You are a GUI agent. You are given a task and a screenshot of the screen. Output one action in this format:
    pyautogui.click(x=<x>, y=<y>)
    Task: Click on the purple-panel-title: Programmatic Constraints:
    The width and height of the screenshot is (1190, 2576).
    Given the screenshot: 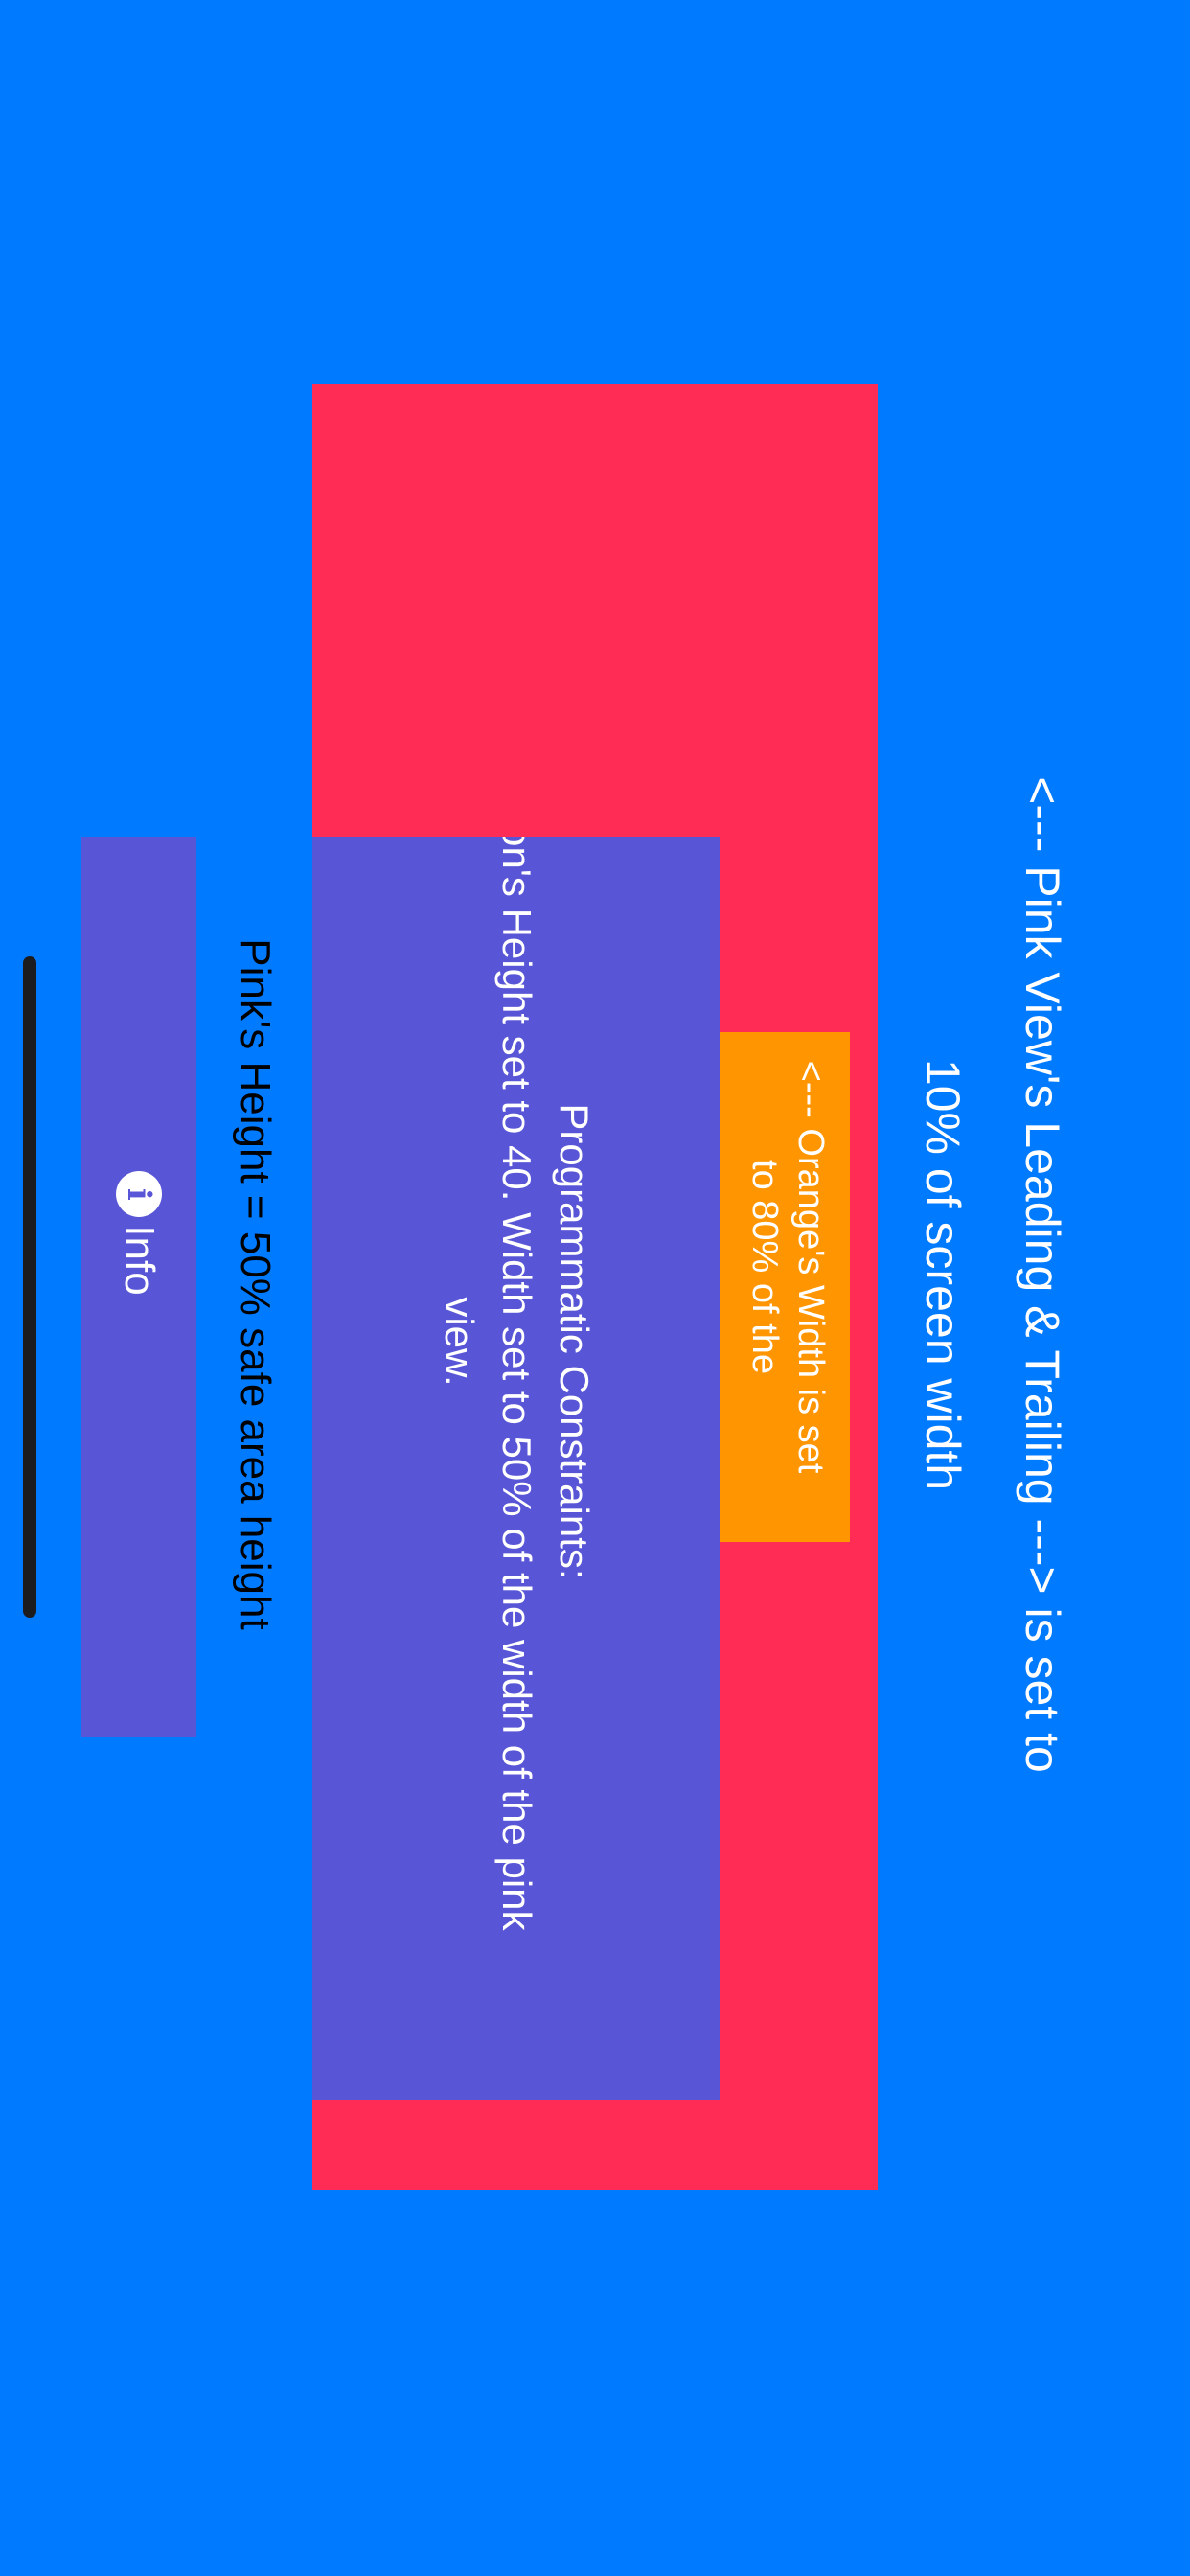 What is the action you would take?
    pyautogui.click(x=574, y=1341)
    